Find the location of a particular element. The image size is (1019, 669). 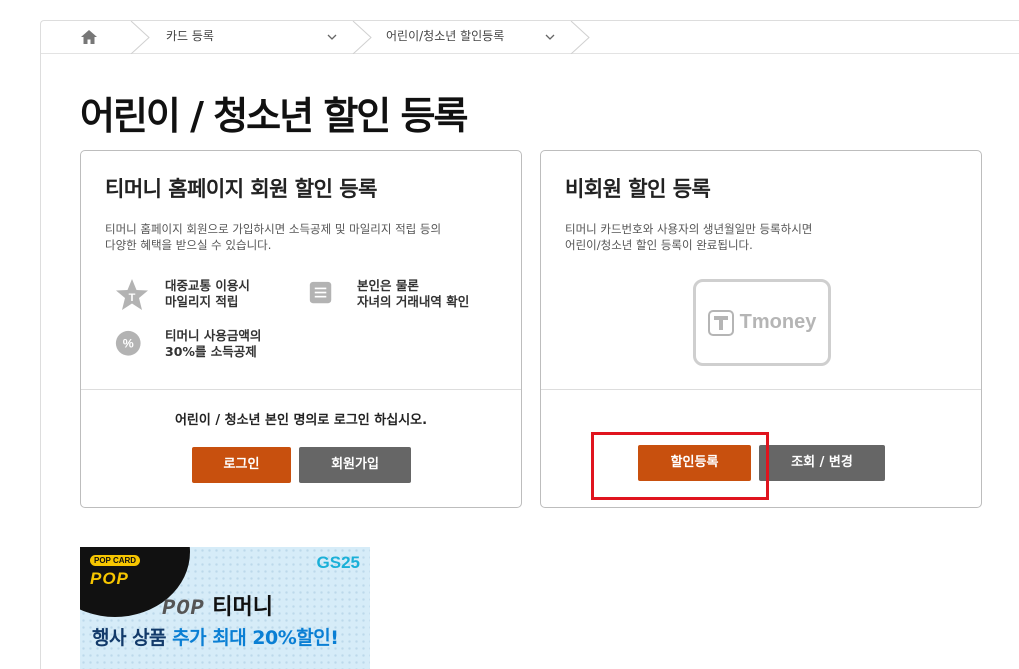

join-button: 회원가입 is located at coordinates (355, 465).